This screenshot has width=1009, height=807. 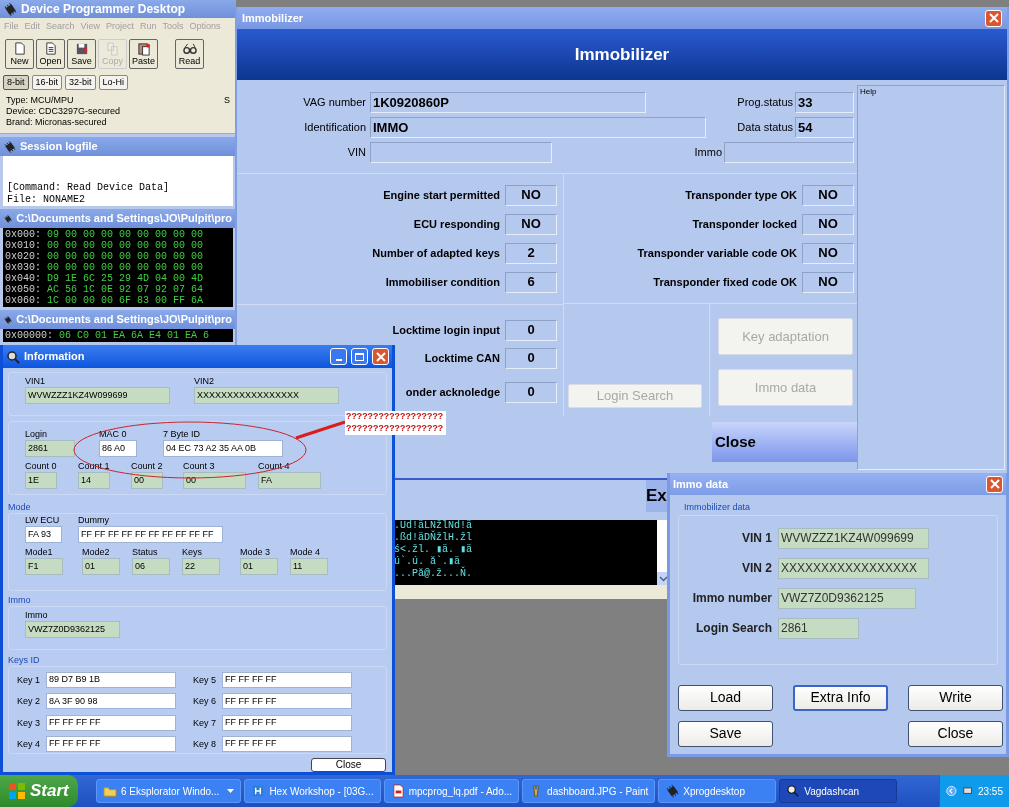 I want to click on input-field: 8A 3F 90 98, so click(x=111, y=701).